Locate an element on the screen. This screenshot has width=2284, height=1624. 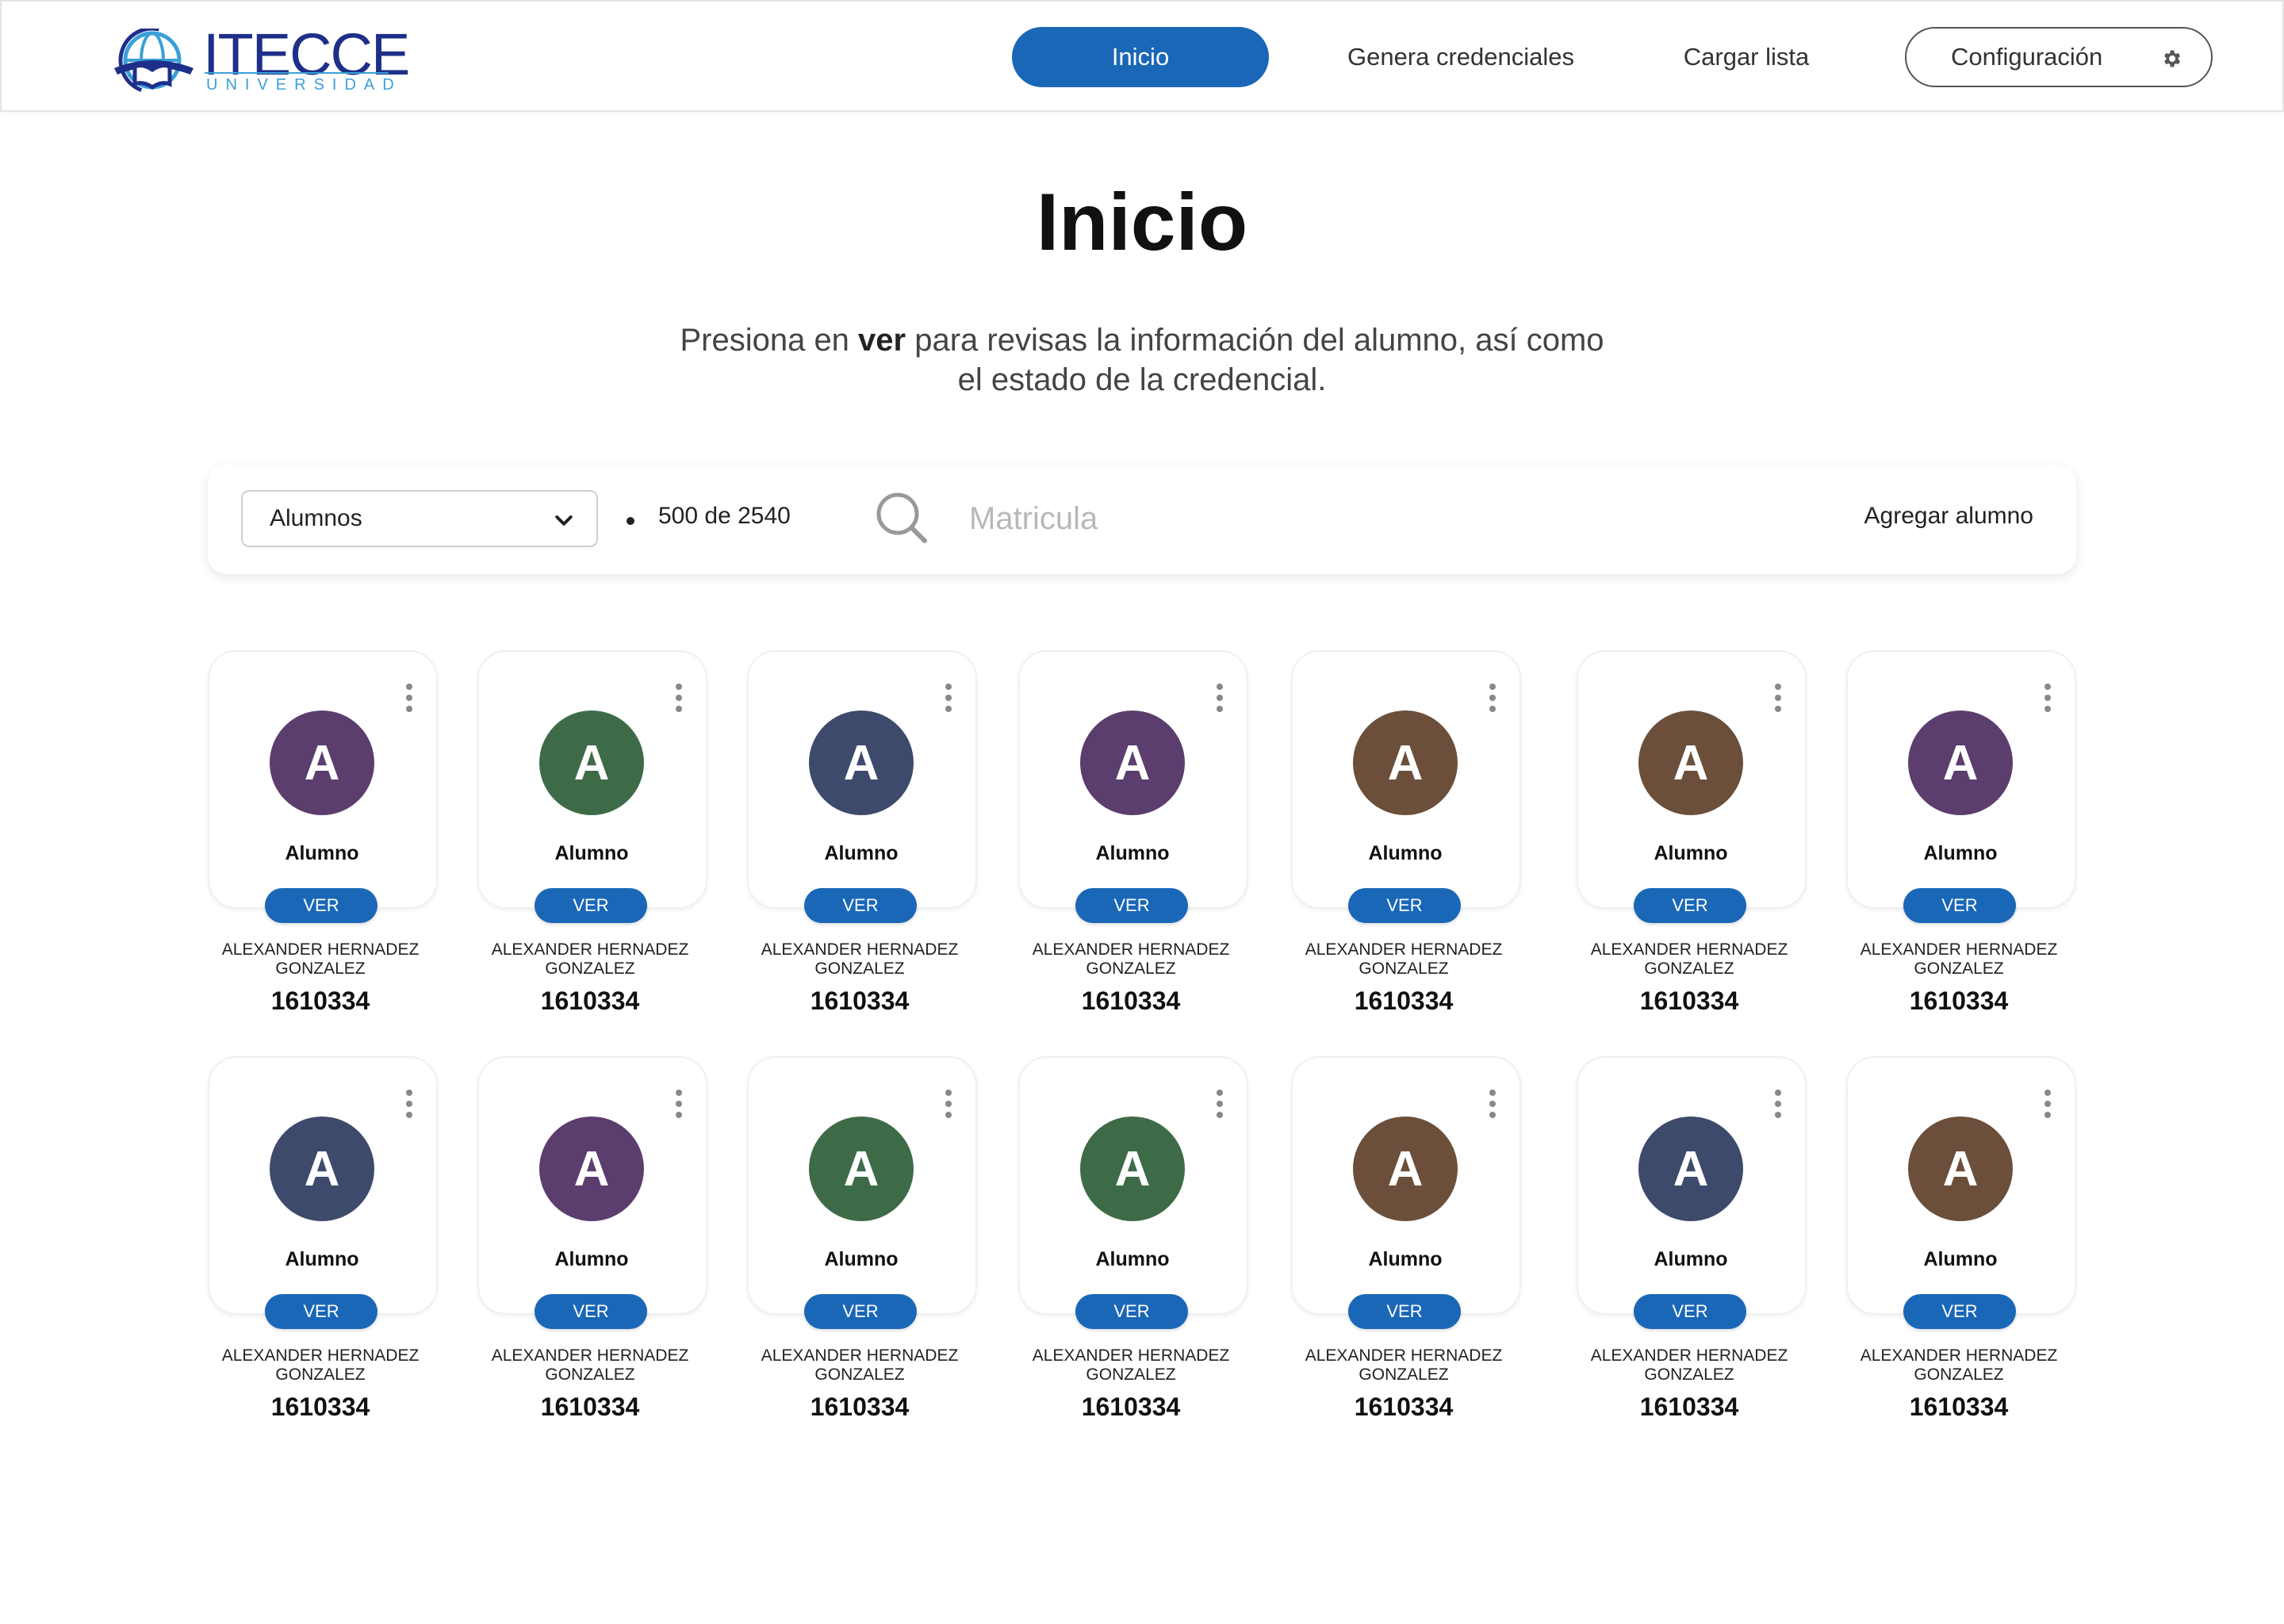
filter-toolbar: Alumnos 500 de 2540 Agregar alumno is located at coordinates (1142, 519).